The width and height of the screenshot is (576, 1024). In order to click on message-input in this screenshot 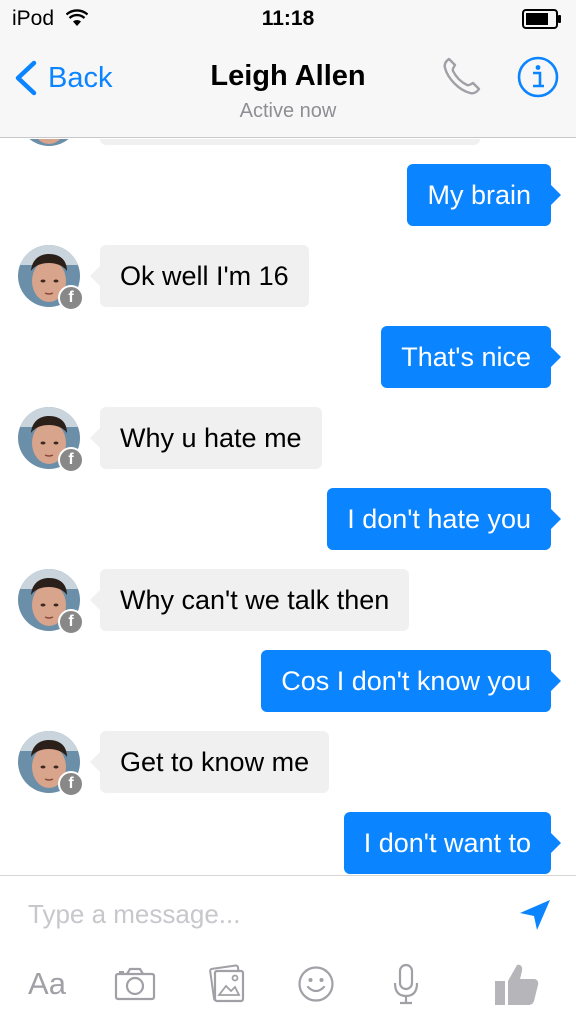, I will do `click(263, 914)`.